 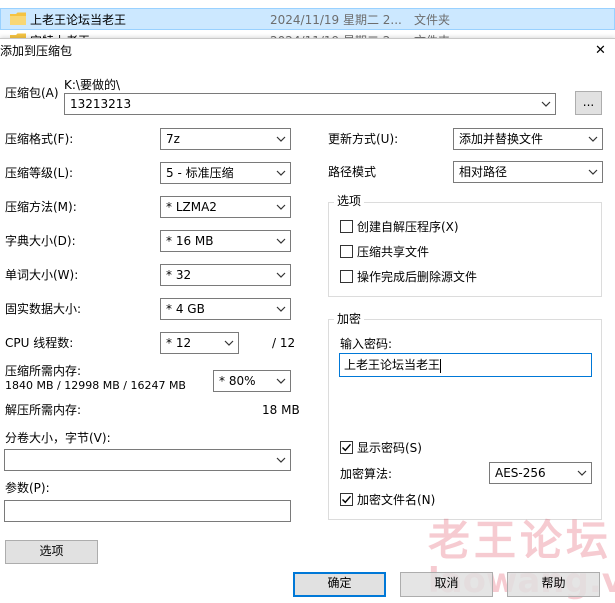 I want to click on encryption-method-label: 加密算法:, so click(x=366, y=474).